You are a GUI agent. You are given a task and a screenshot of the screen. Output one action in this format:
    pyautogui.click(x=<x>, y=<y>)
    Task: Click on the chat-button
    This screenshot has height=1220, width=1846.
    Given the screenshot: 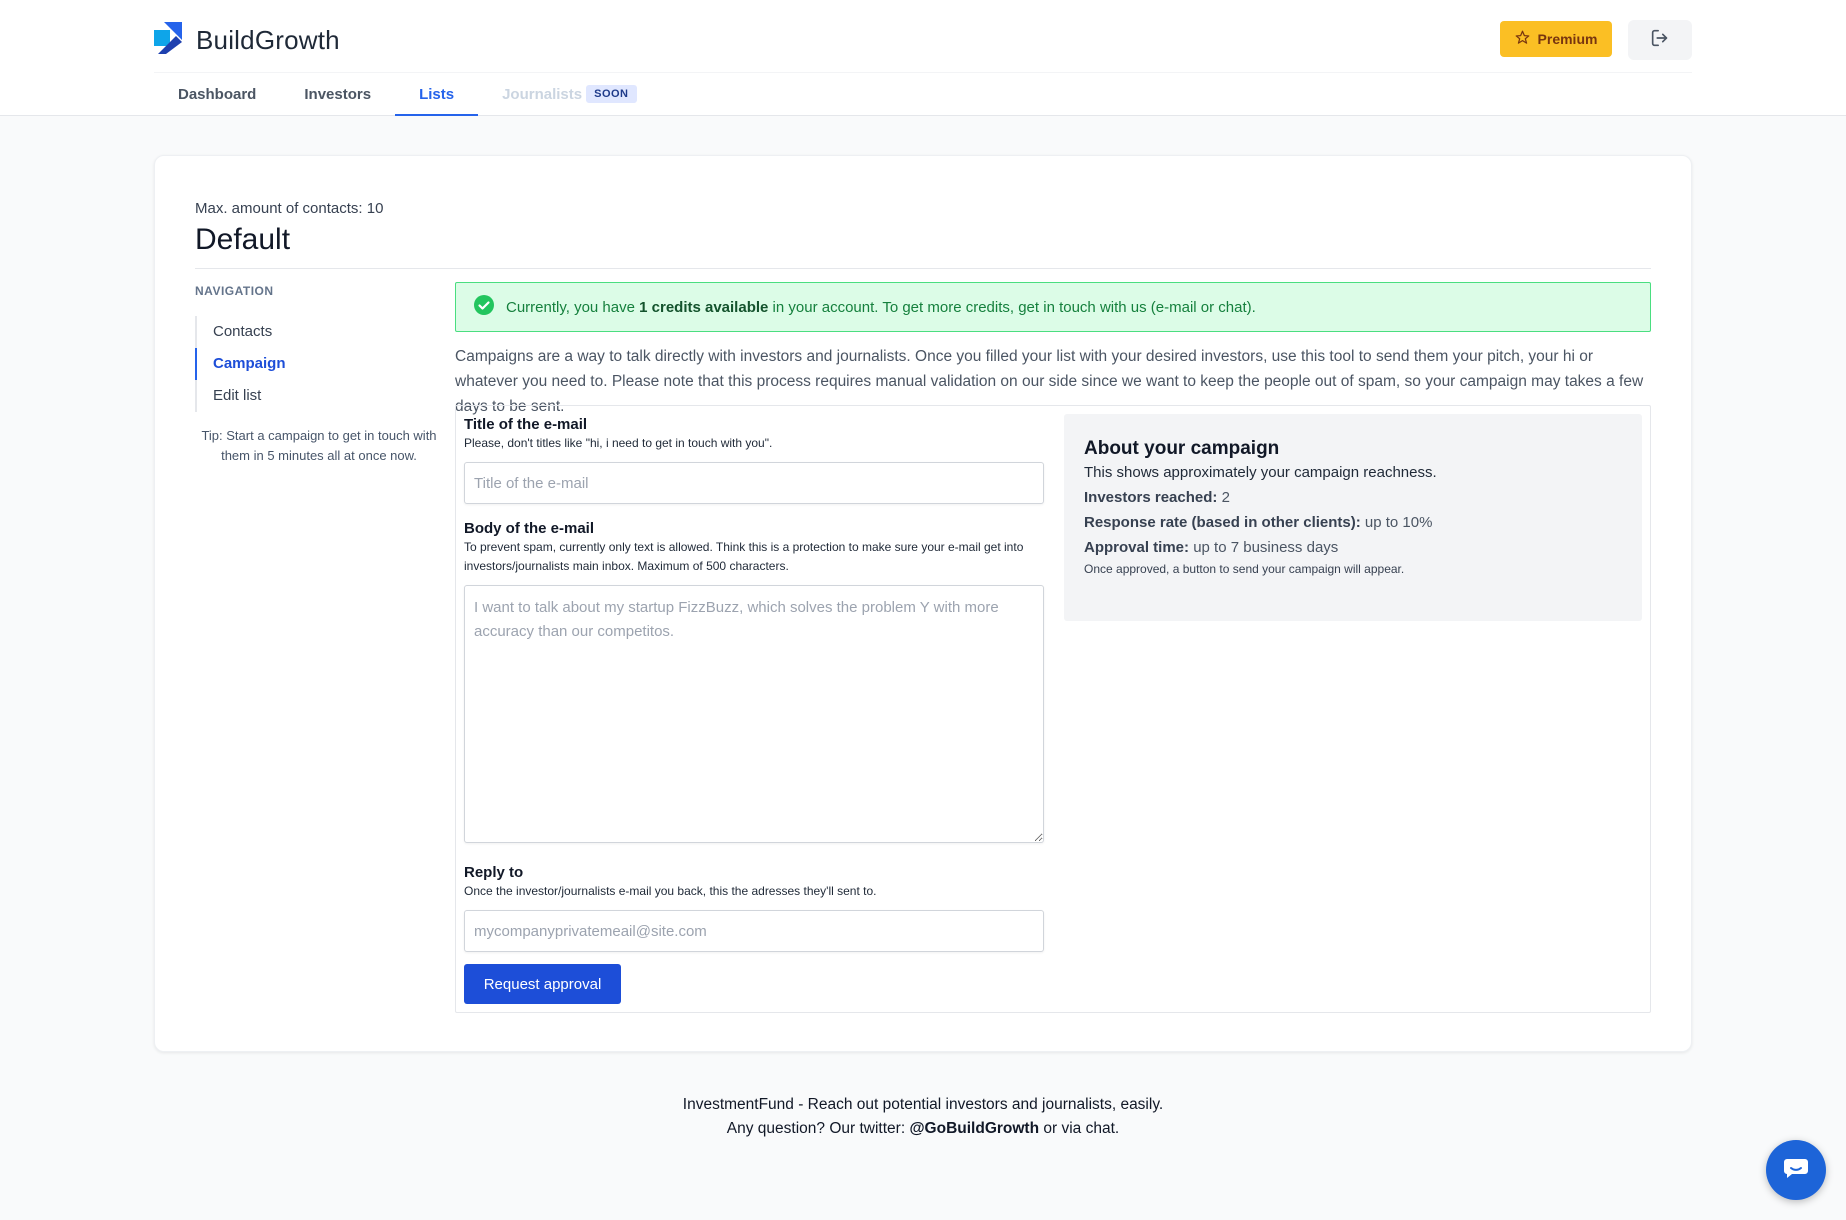 What is the action you would take?
    pyautogui.click(x=1796, y=1170)
    